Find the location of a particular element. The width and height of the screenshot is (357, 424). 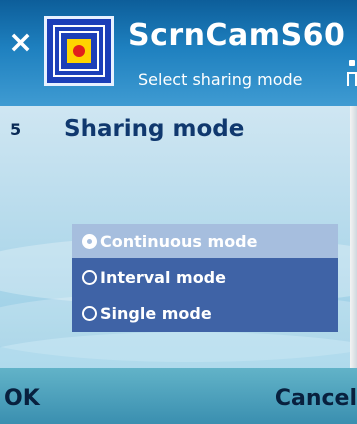

close-icon: × is located at coordinates (21, 43).